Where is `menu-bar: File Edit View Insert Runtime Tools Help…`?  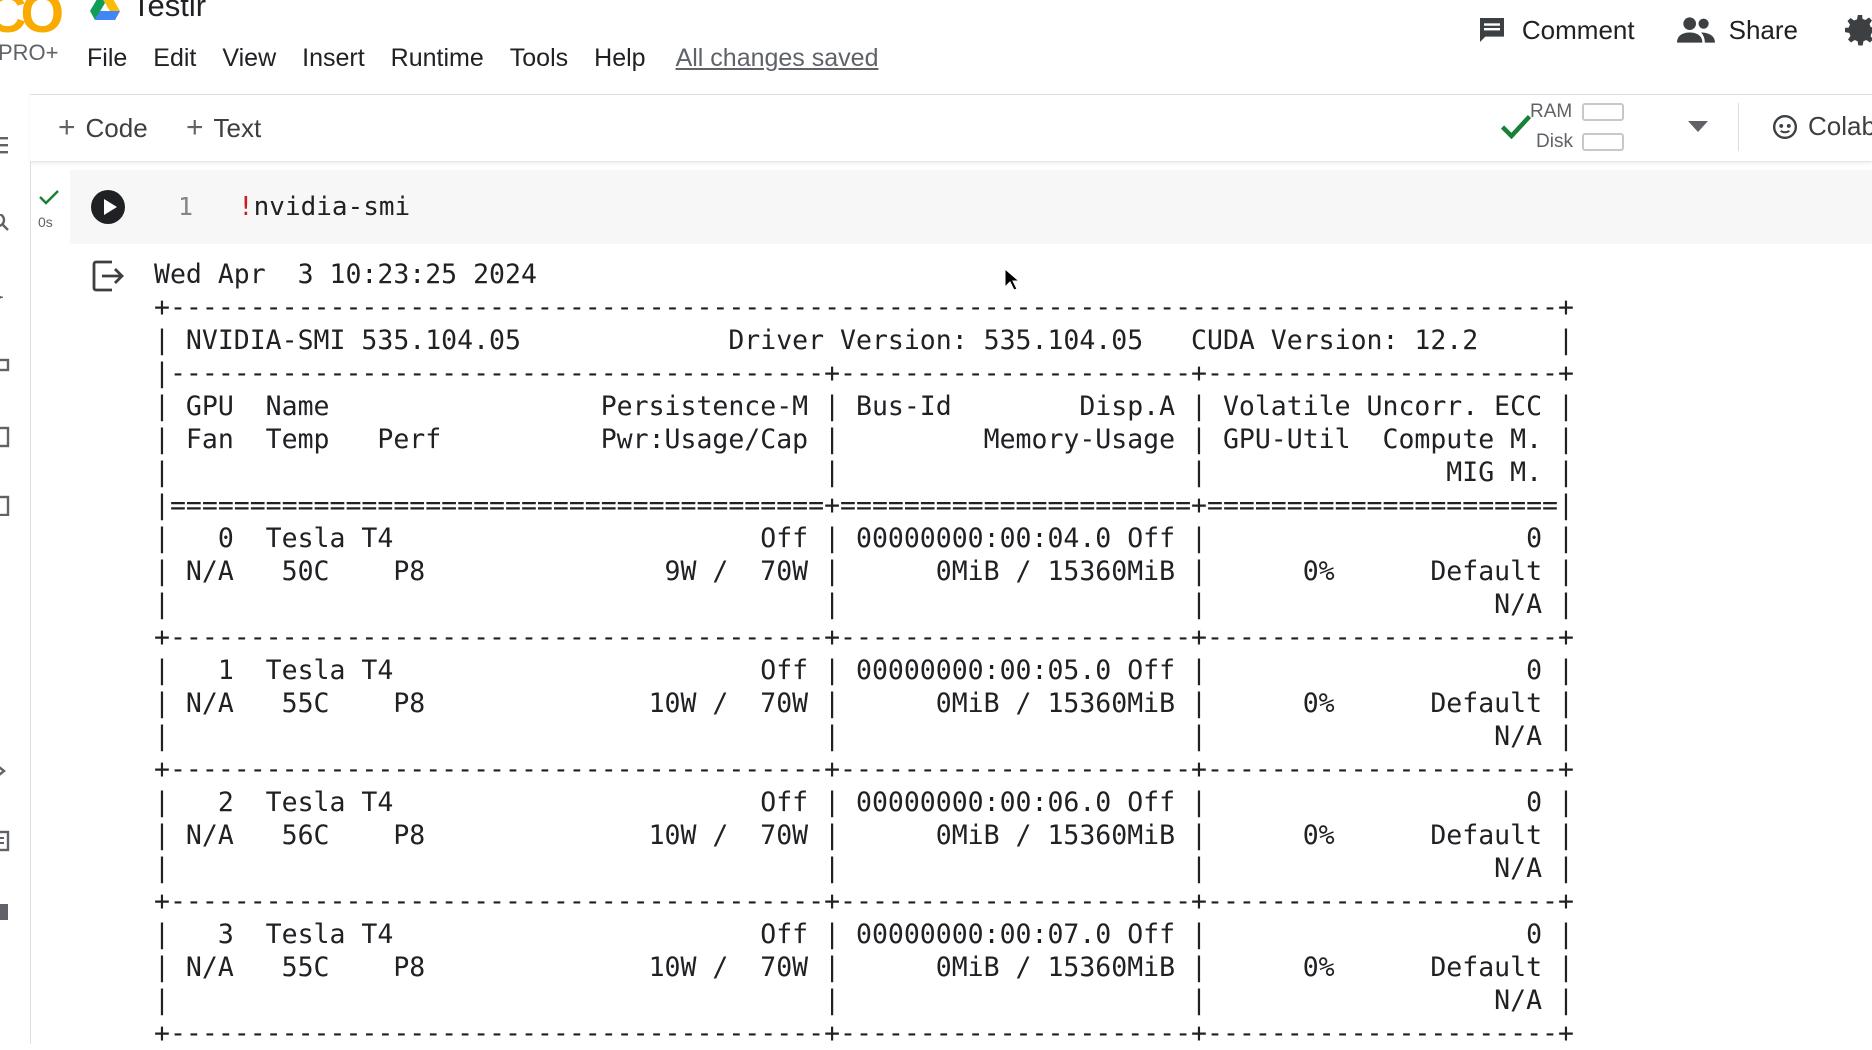
menu-bar: File Edit View Insert Runtime Tools Help… is located at coordinates (495, 58).